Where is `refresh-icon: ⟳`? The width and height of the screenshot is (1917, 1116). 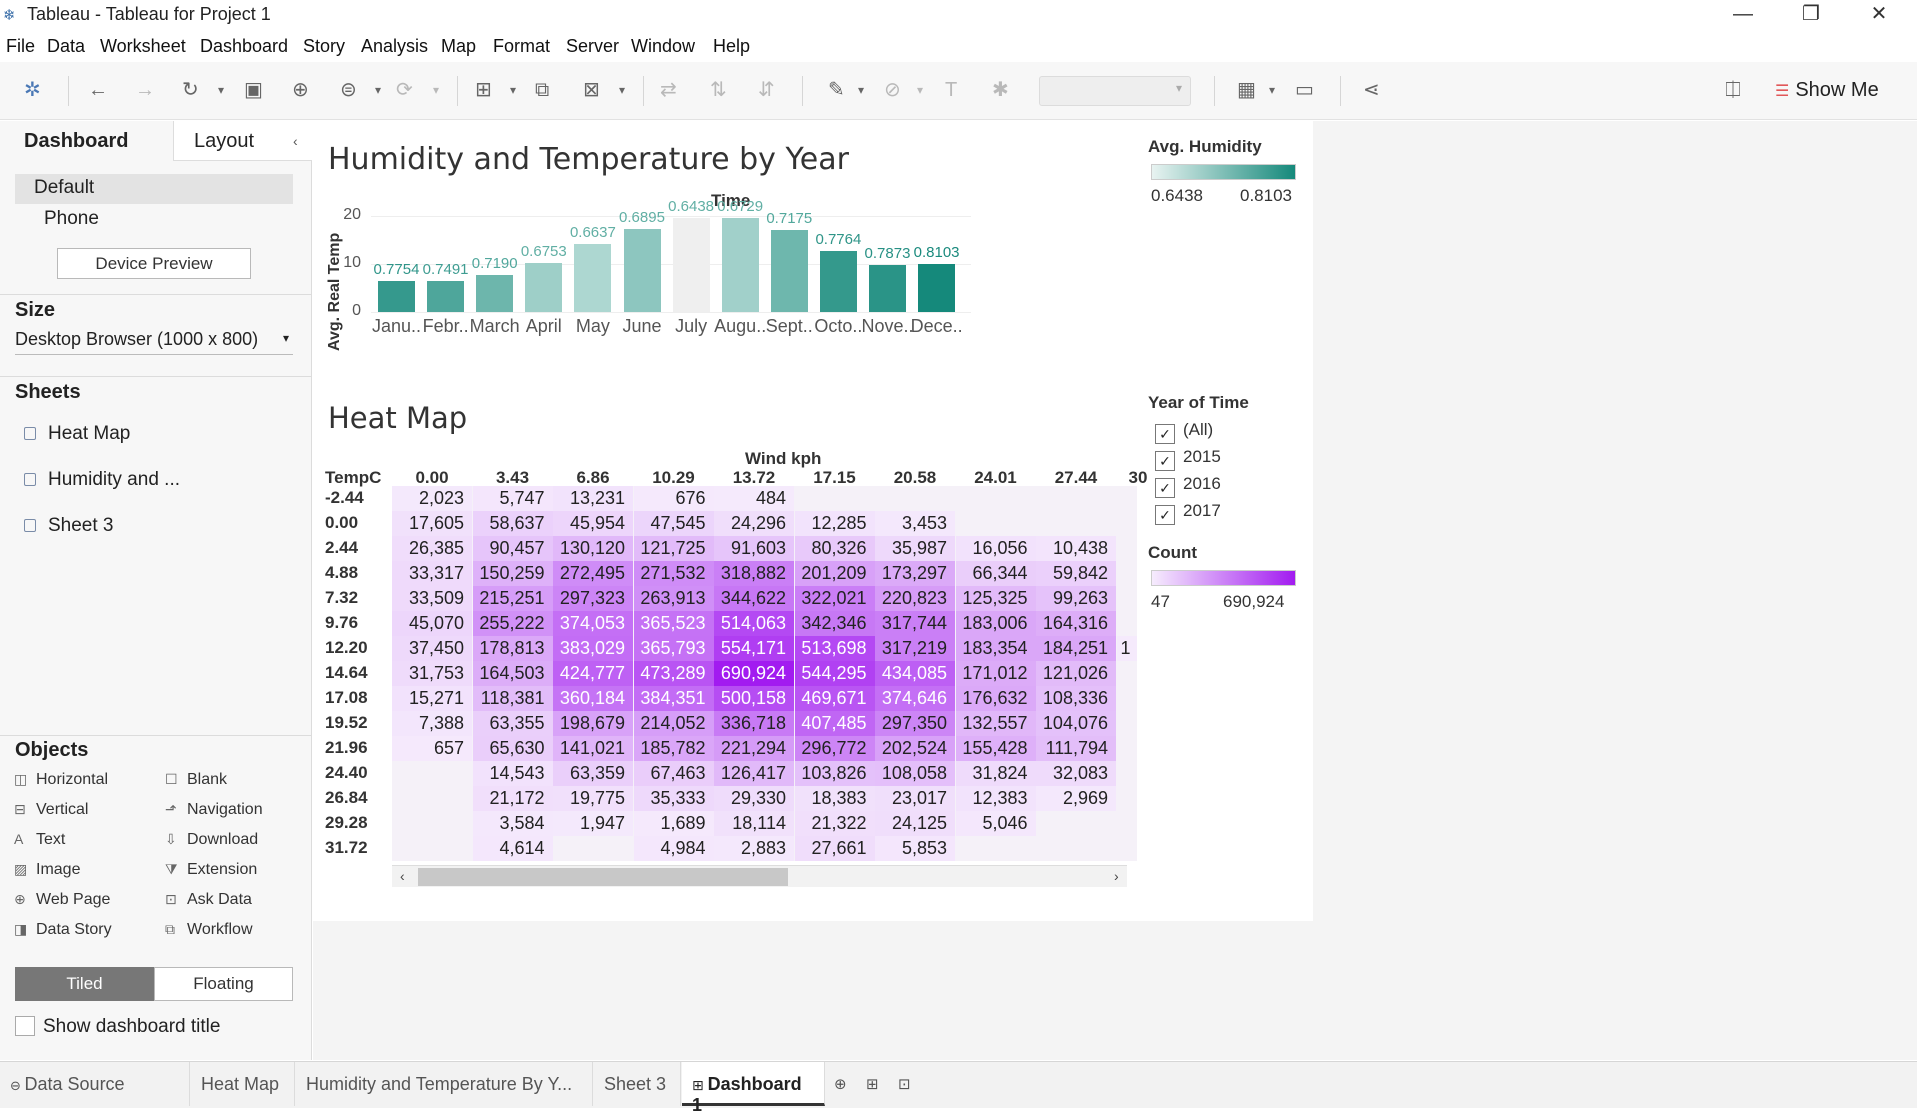
refresh-icon: ⟳ is located at coordinates (404, 90).